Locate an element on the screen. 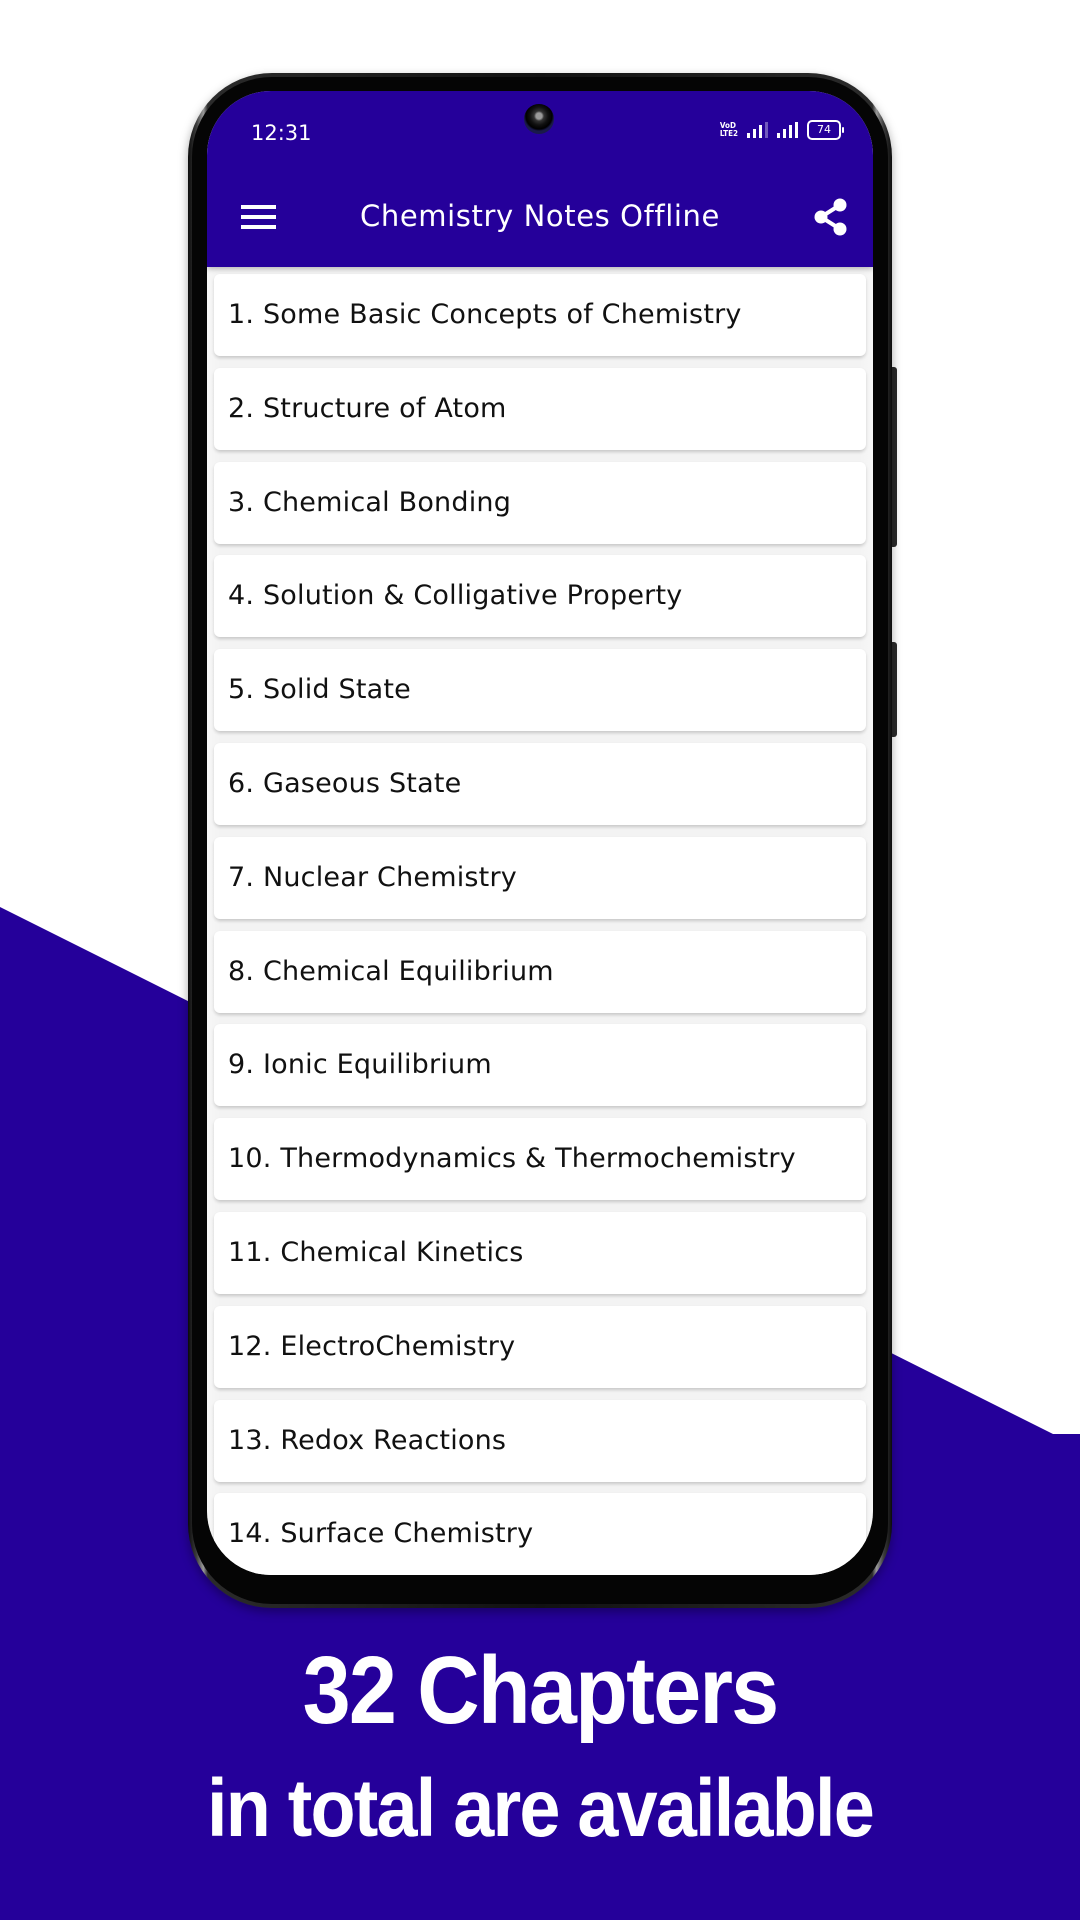 This screenshot has width=1080, height=1920. share-button is located at coordinates (831, 217).